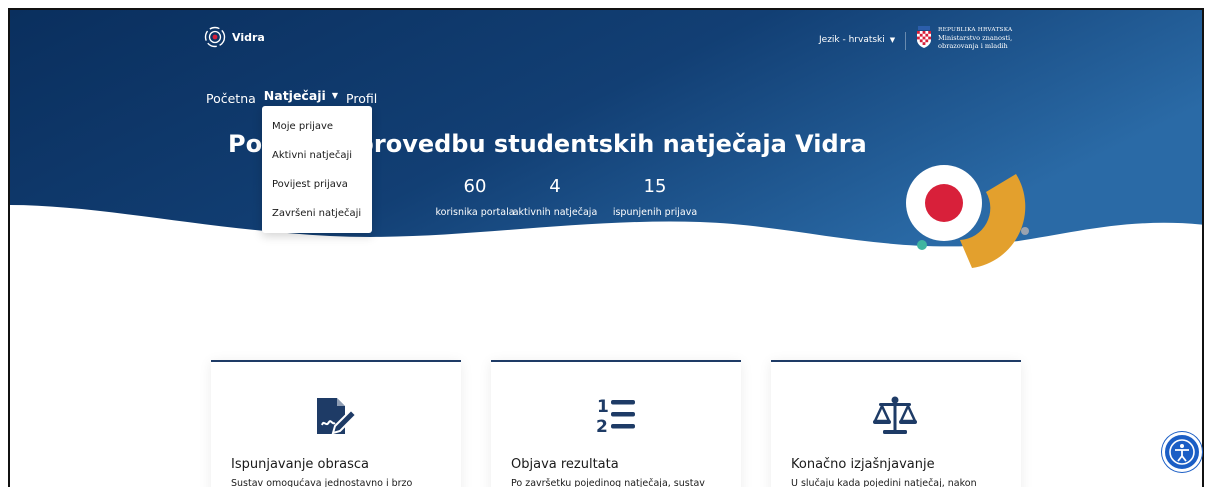  I want to click on accessibility-icon, so click(1182, 452).